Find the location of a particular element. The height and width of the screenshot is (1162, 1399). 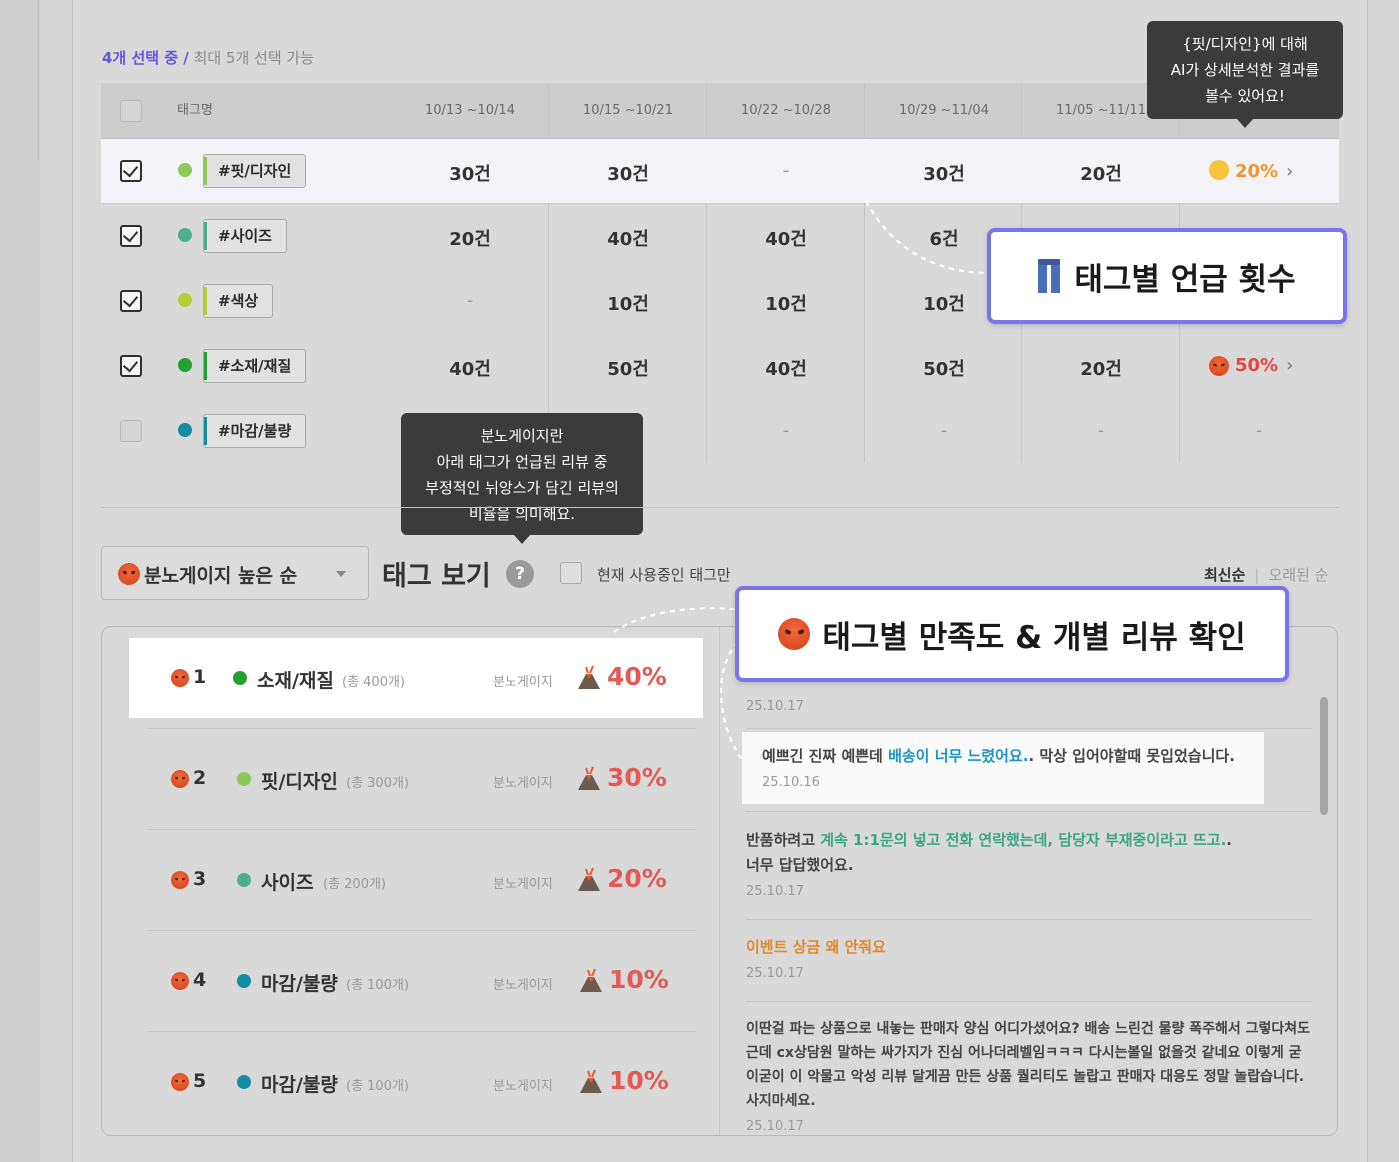

rank-number: 5 is located at coordinates (200, 1081).